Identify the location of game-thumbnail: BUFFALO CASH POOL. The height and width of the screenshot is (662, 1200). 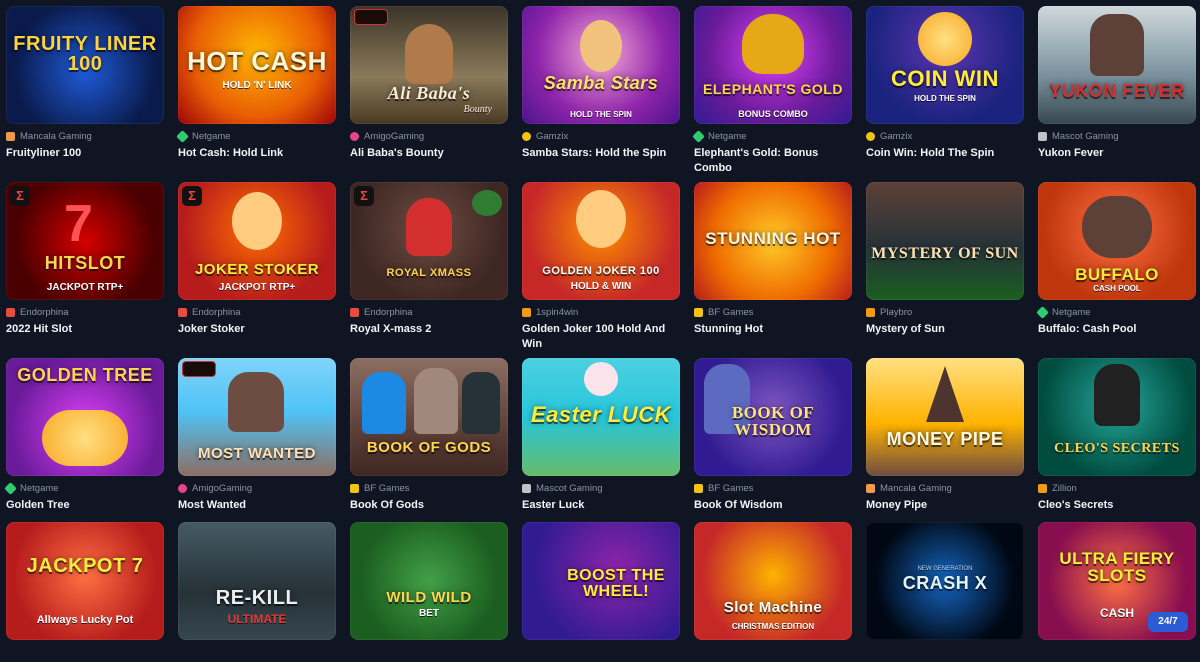
(1117, 241).